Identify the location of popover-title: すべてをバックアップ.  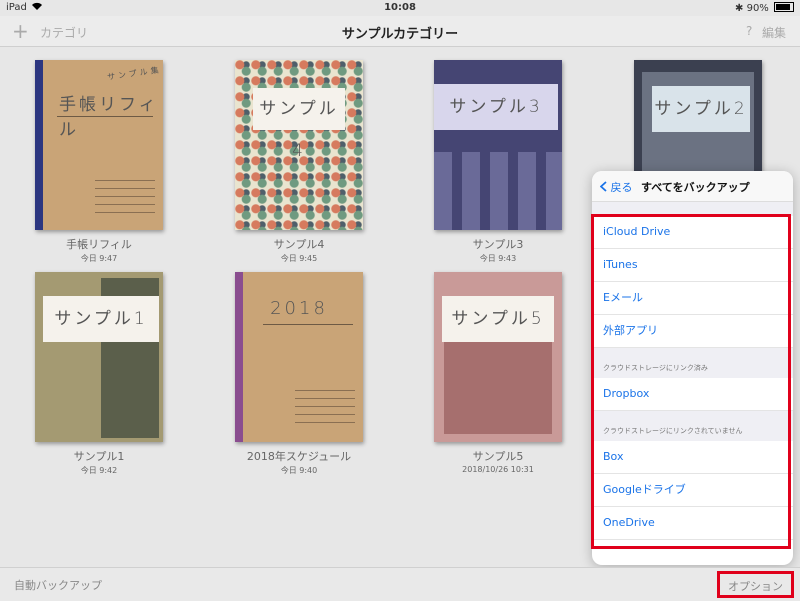
(695, 187).